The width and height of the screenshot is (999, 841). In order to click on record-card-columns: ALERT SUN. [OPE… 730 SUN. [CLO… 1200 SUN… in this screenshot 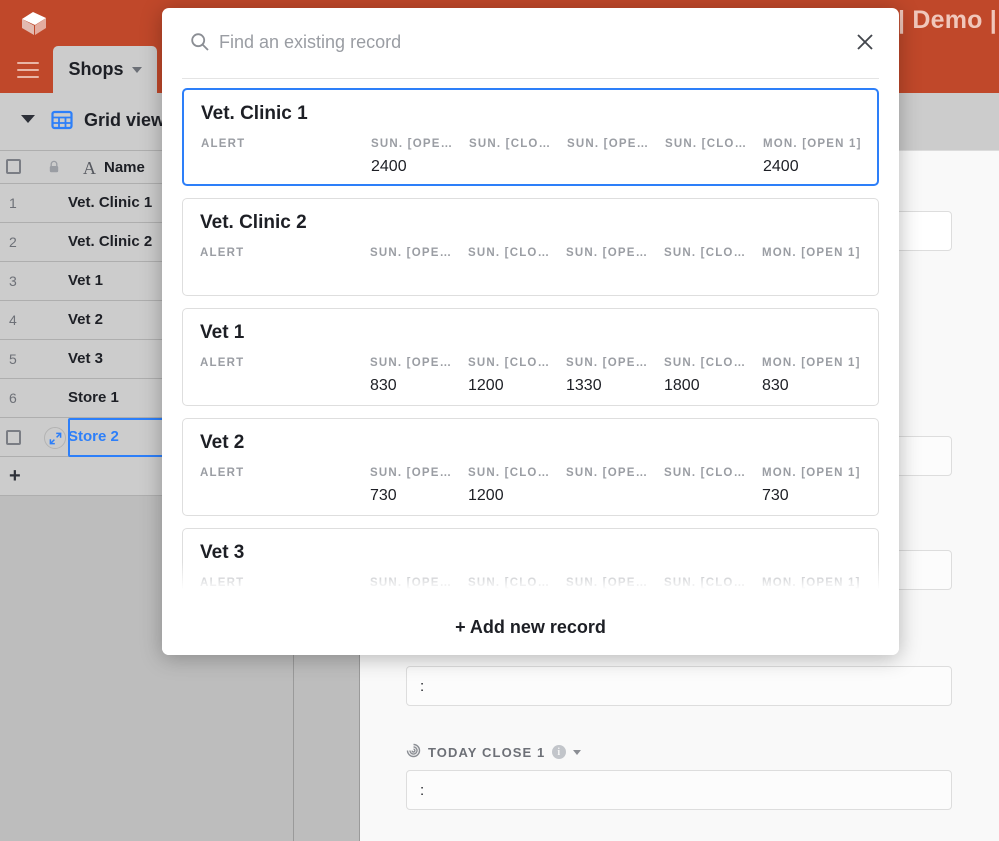, I will do `click(531, 490)`.